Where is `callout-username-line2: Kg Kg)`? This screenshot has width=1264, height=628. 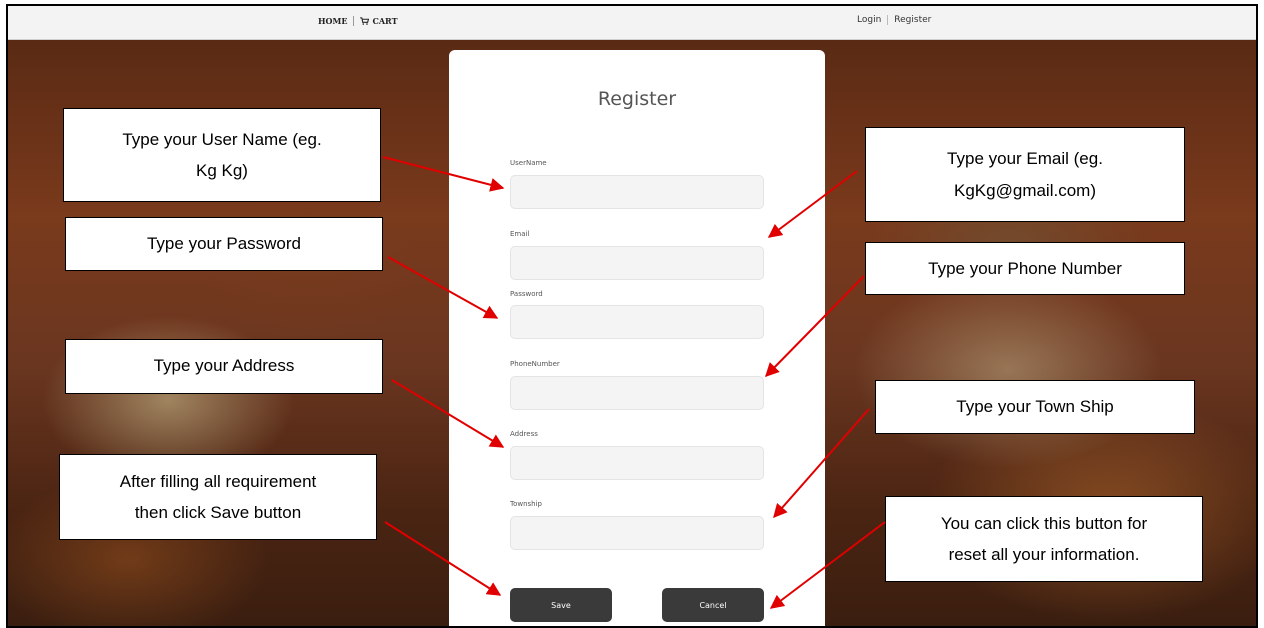 callout-username-line2: Kg Kg) is located at coordinates (222, 170).